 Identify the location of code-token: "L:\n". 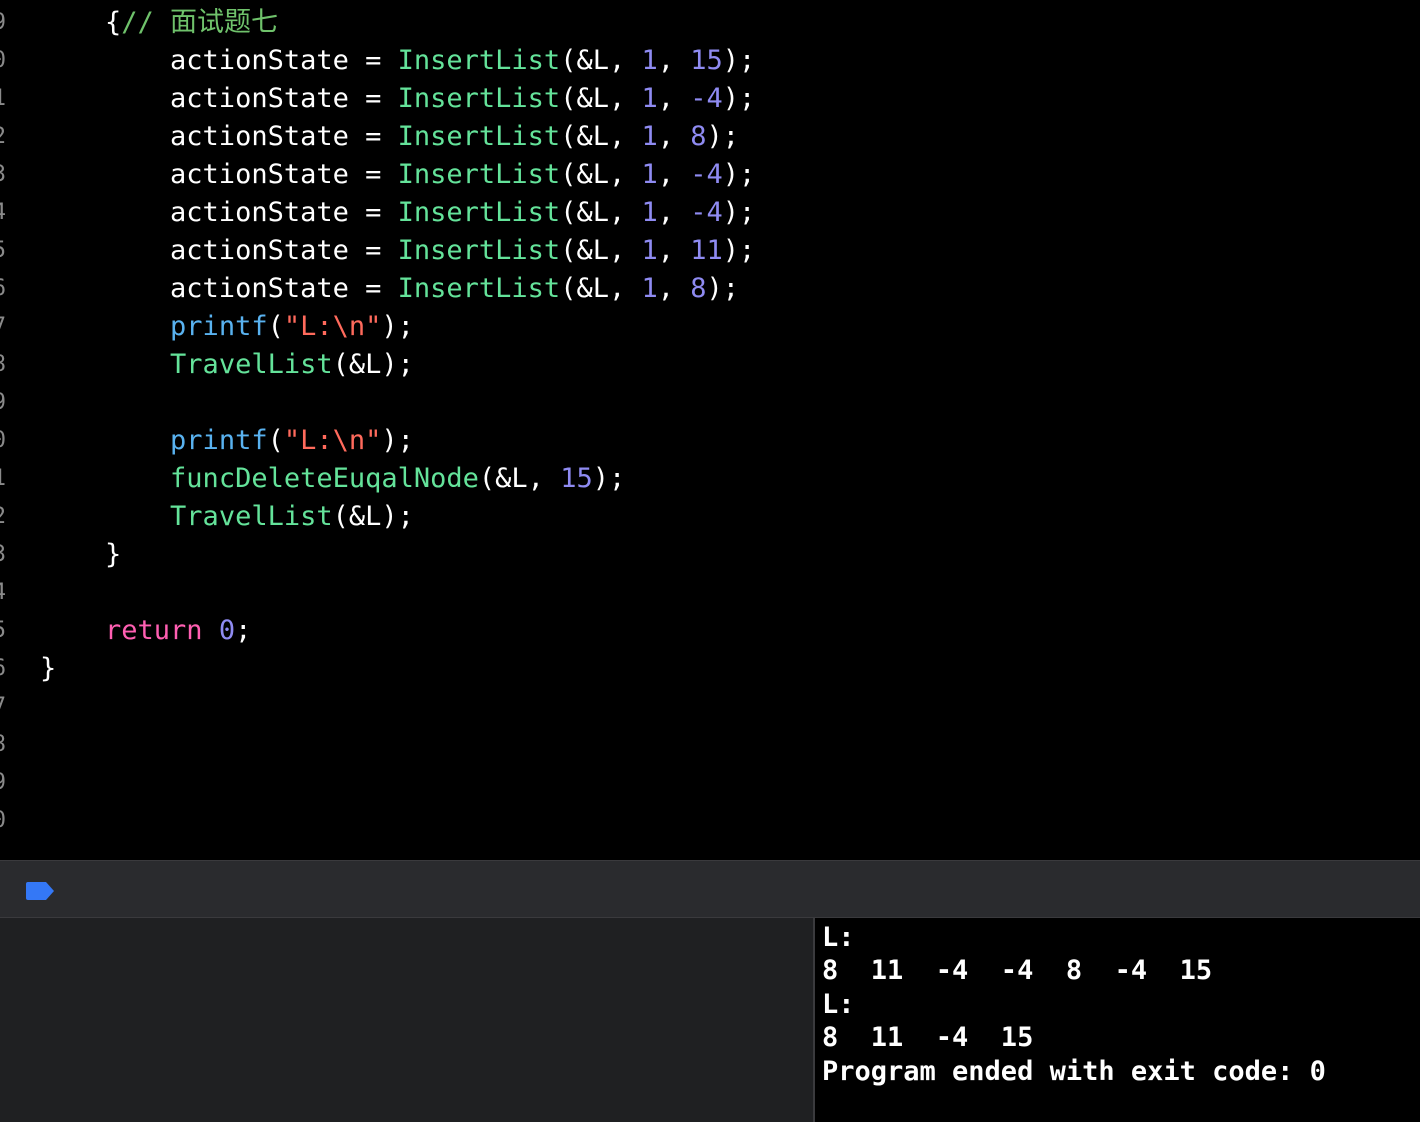
(332, 440).